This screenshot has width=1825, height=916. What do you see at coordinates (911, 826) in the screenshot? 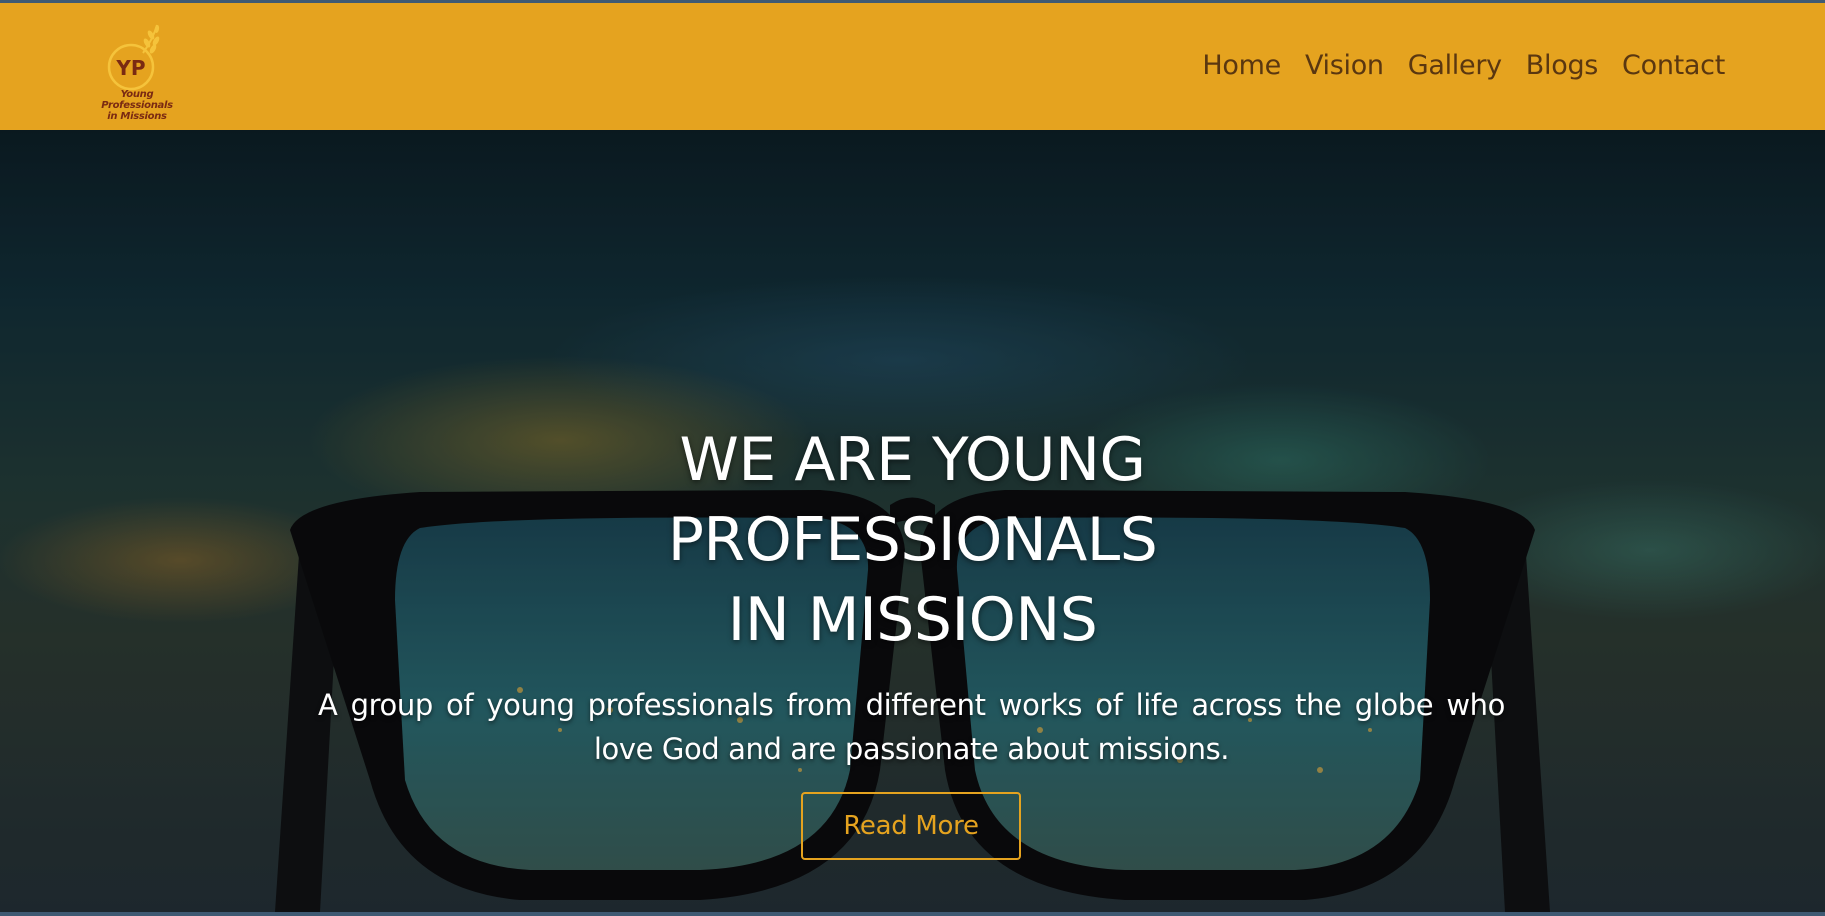
I see `read-more-button: Read More` at bounding box center [911, 826].